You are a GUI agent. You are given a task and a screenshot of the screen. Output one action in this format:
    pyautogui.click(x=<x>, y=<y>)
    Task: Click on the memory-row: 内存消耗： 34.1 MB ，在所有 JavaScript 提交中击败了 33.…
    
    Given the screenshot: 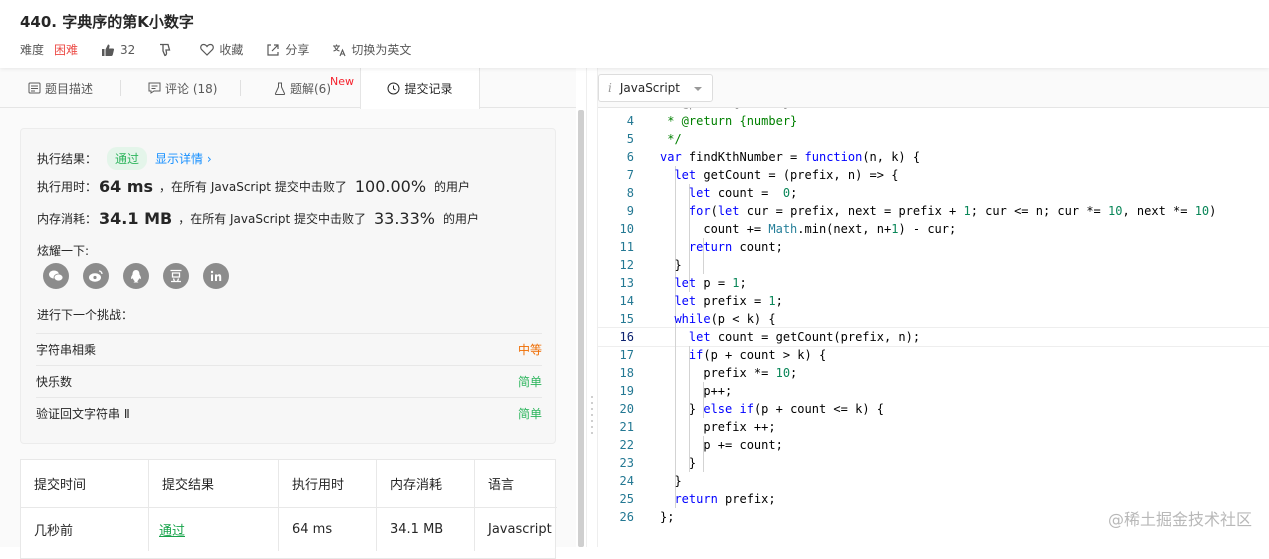 What is the action you would take?
    pyautogui.click(x=258, y=218)
    